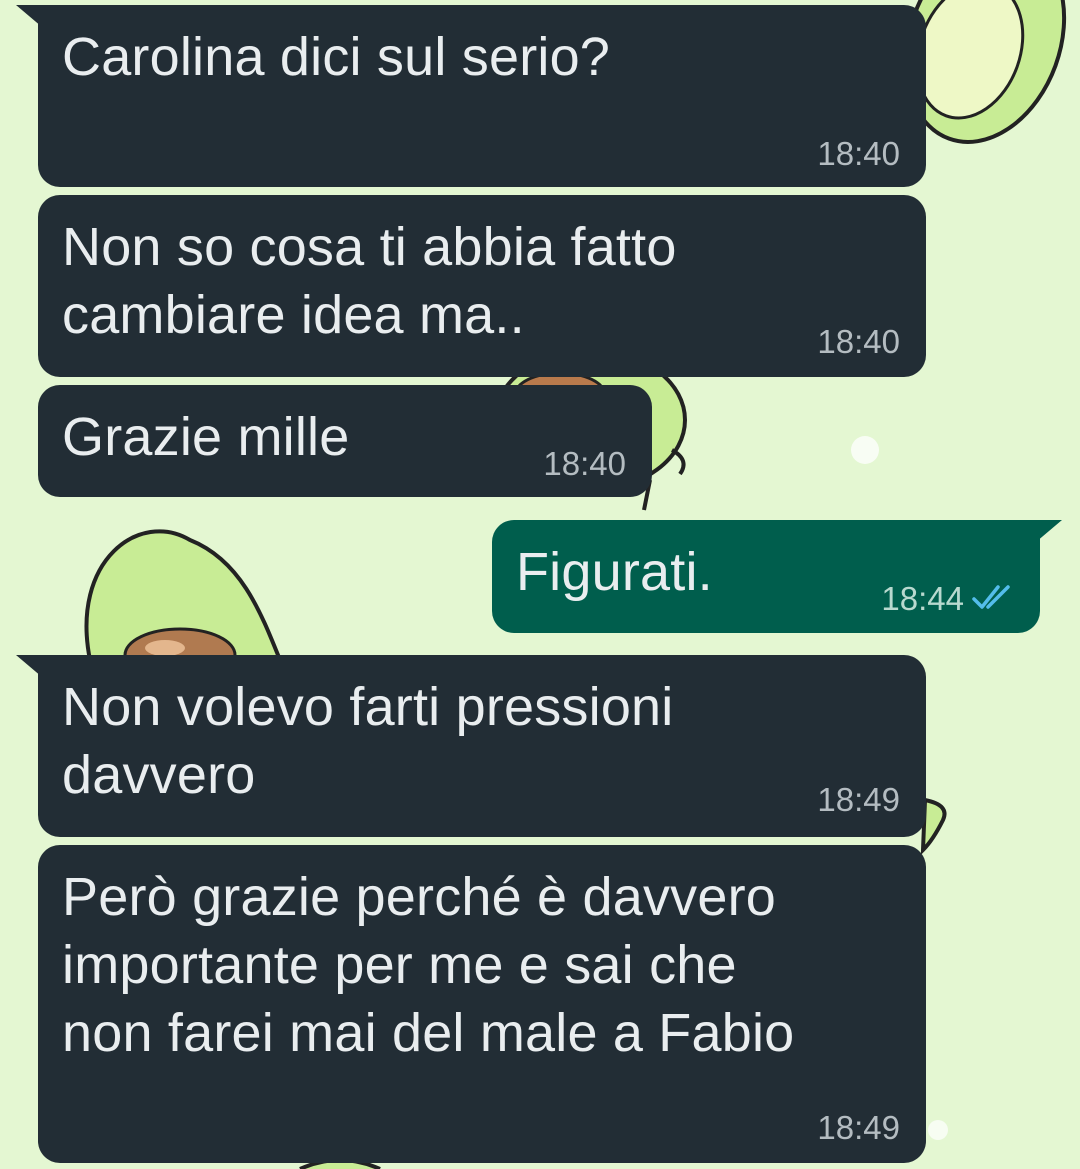 The width and height of the screenshot is (1080, 1169). I want to click on incoming-message-bubble: Non volevo farti pressioni davvero 18:49, so click(471, 746).